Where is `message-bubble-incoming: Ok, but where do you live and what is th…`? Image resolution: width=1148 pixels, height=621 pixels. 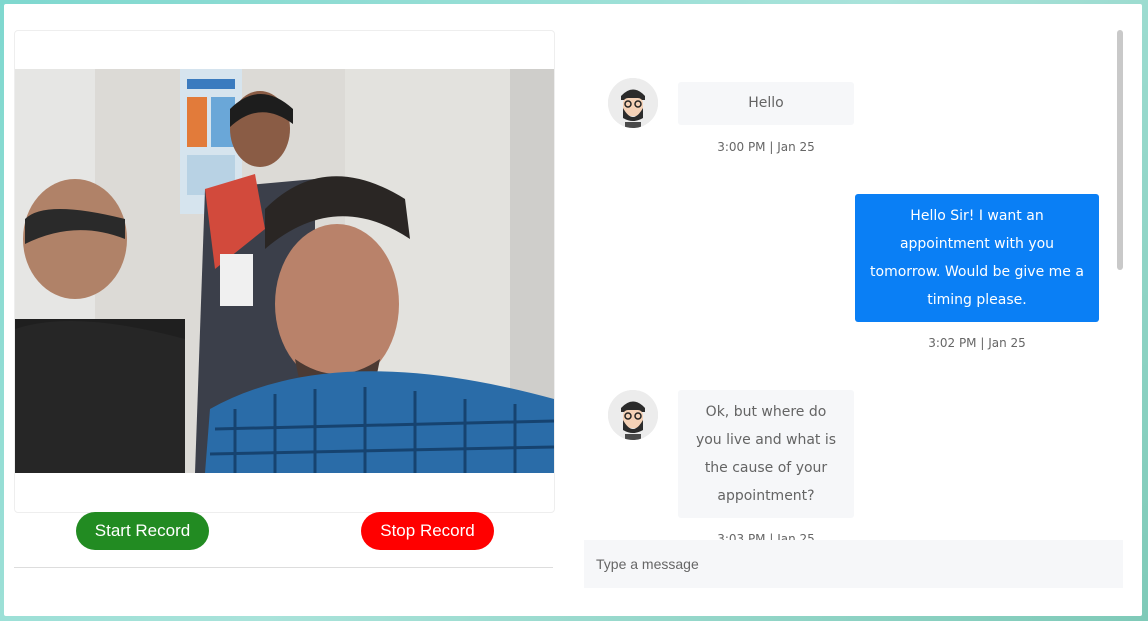 message-bubble-incoming: Ok, but where do you live and what is th… is located at coordinates (766, 454).